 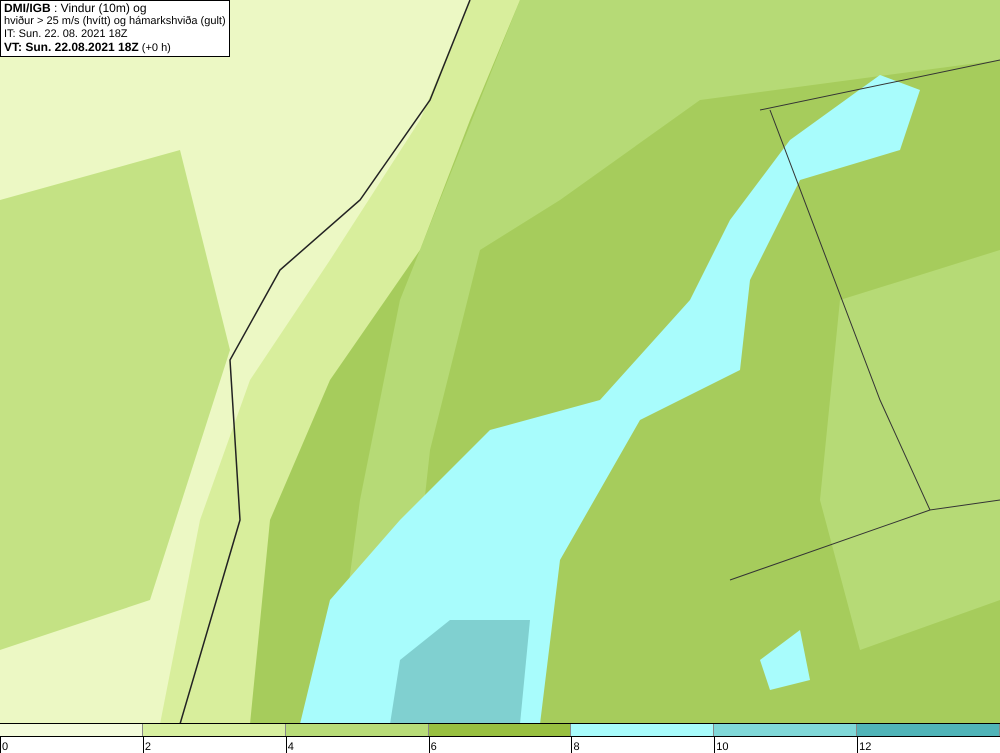 I want to click on title-line: IT: Sun. 22. 08. 2021 18Z, so click(x=66, y=34).